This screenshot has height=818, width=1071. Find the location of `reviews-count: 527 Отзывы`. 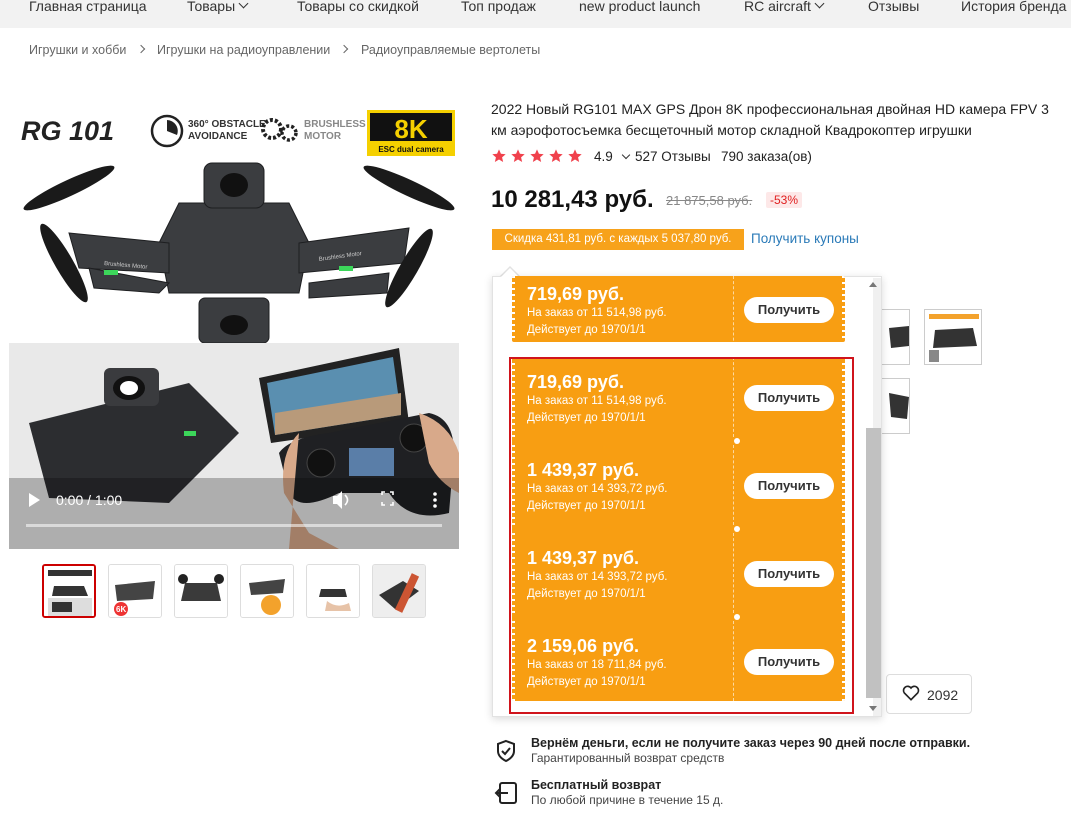

reviews-count: 527 Отзывы is located at coordinates (673, 156).